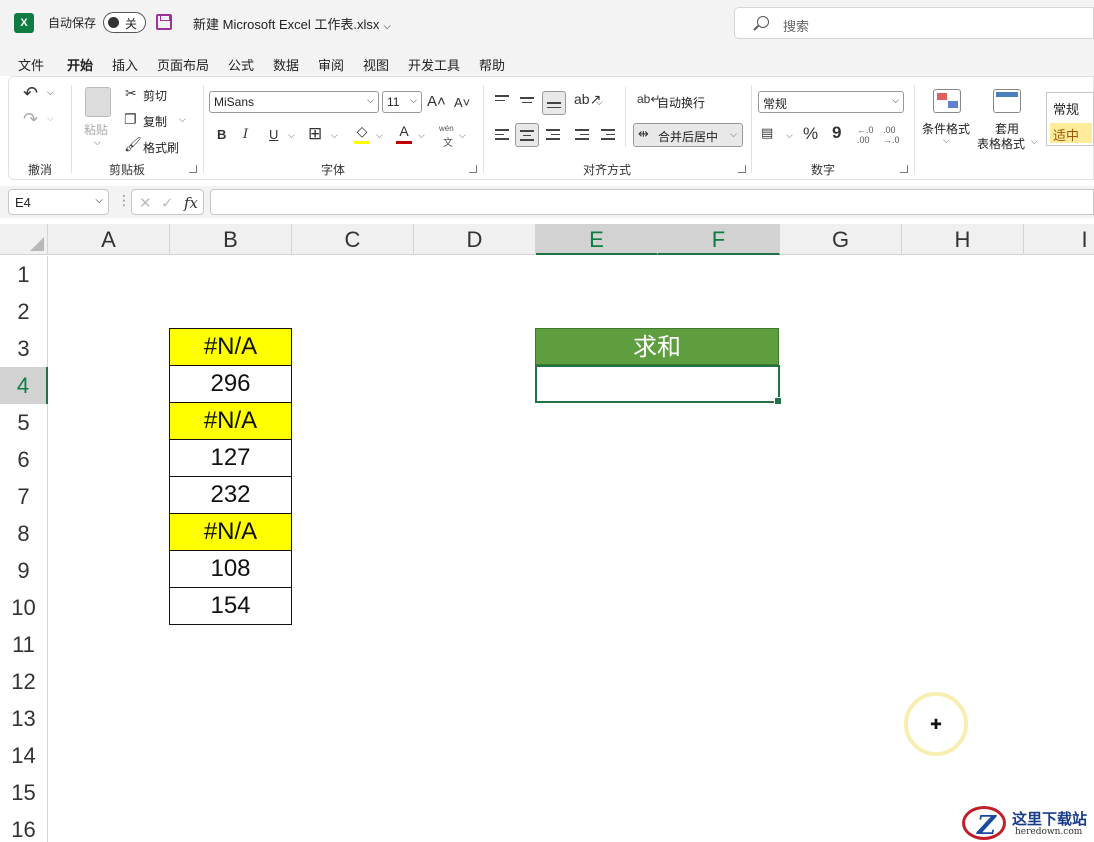 Image resolution: width=1094 pixels, height=842 pixels. Describe the element at coordinates (96, 129) in the screenshot. I see `paste-button: 粘贴` at that location.